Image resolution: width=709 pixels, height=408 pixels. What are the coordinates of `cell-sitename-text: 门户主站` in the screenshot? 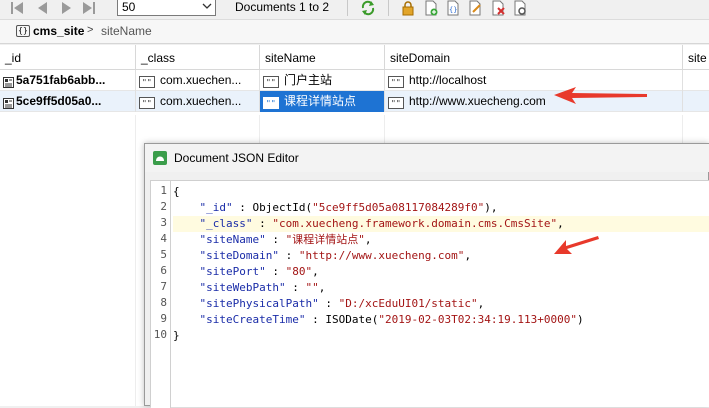 It's located at (308, 80).